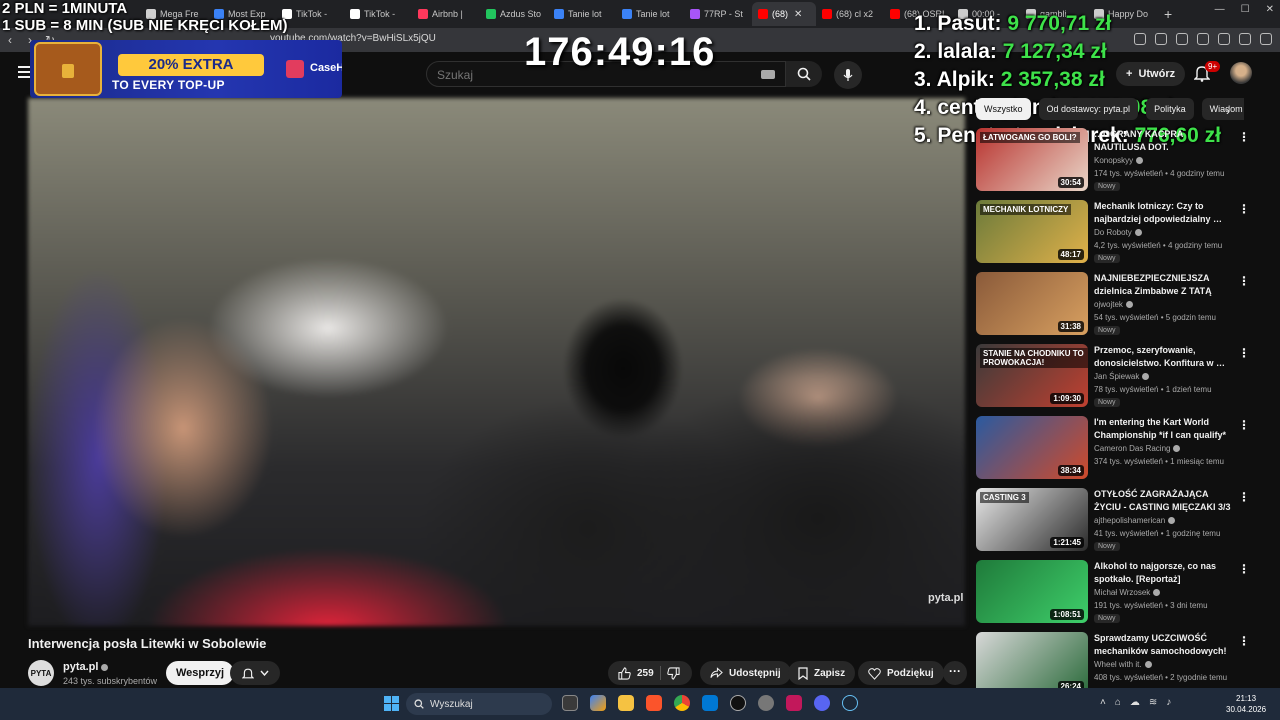  What do you see at coordinates (1270, 9) in the screenshot?
I see `close-window-icon: ✕` at bounding box center [1270, 9].